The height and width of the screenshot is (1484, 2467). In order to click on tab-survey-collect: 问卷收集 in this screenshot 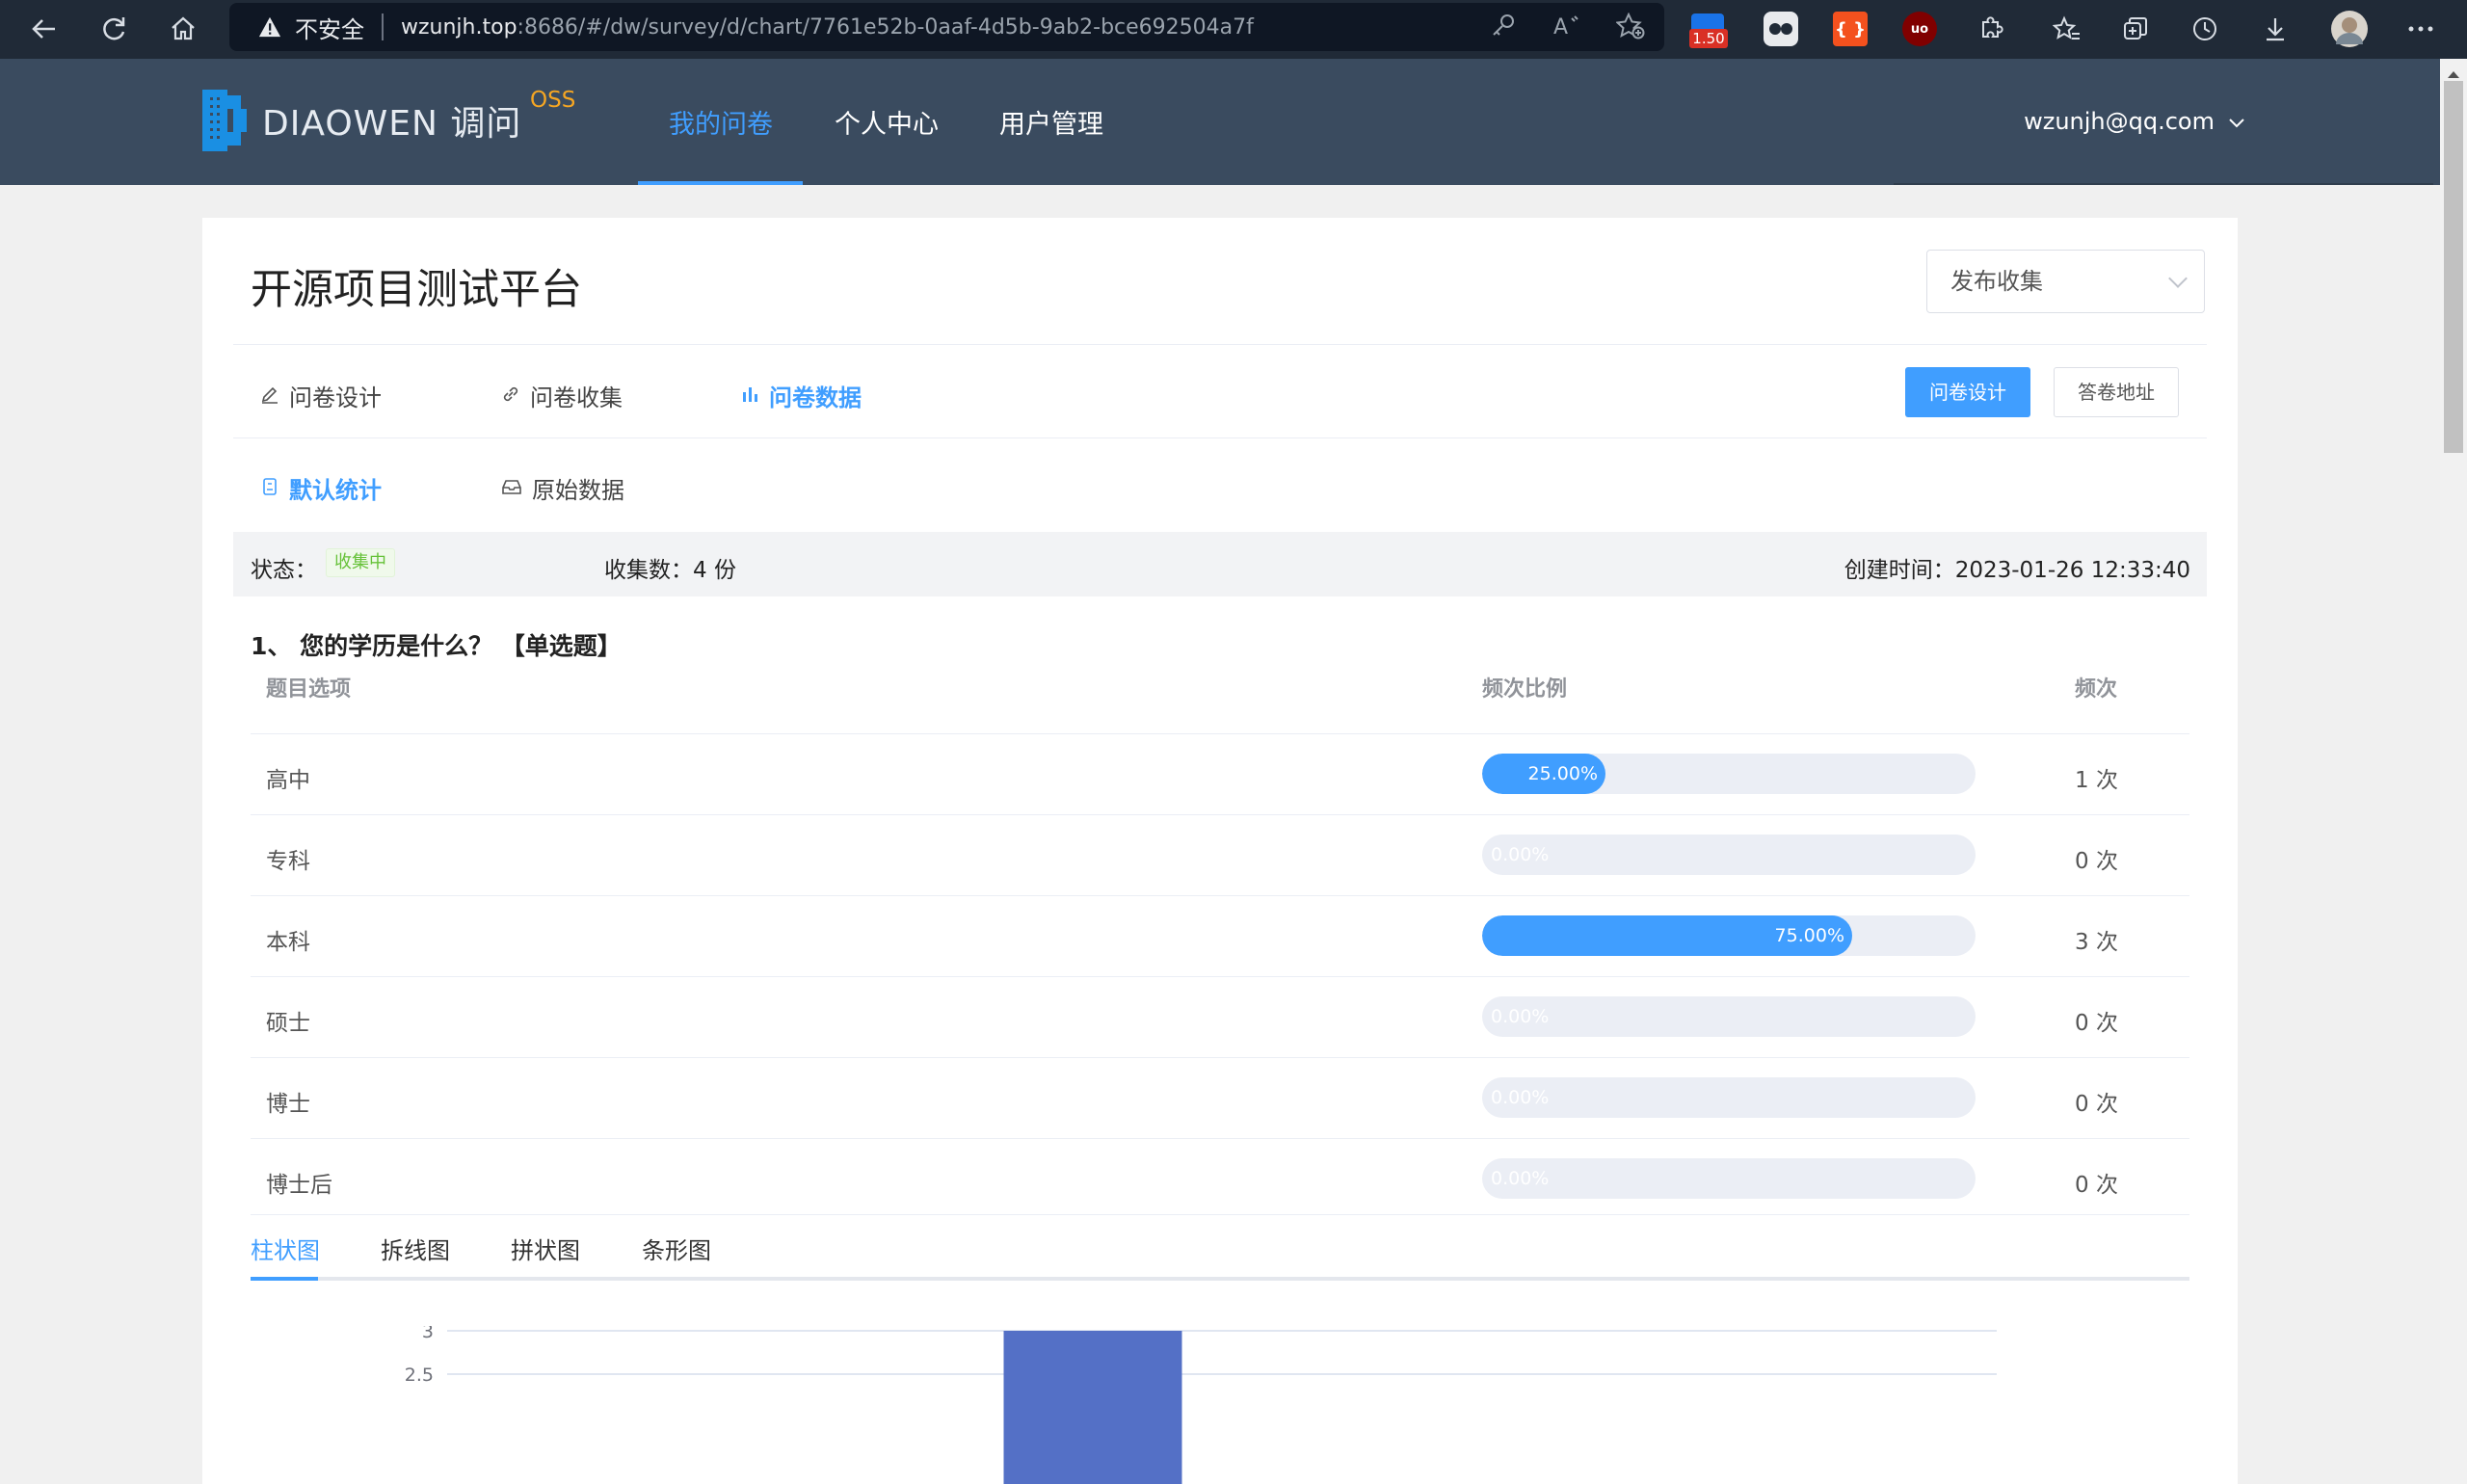, I will do `click(562, 395)`.